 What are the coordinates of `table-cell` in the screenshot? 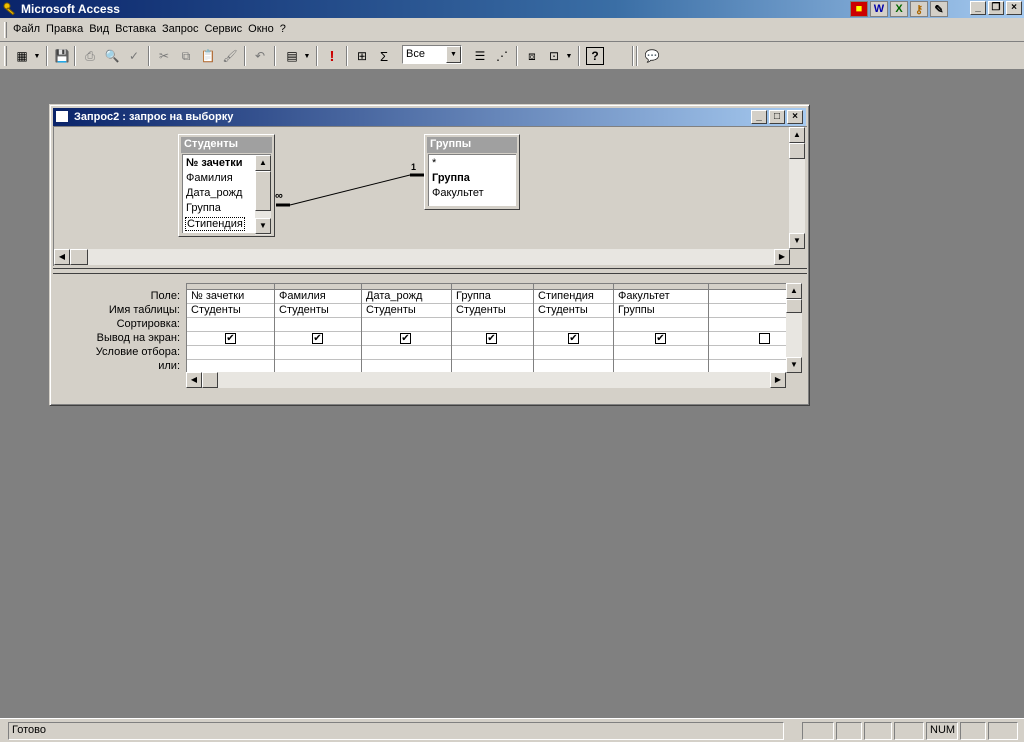 It's located at (747, 311).